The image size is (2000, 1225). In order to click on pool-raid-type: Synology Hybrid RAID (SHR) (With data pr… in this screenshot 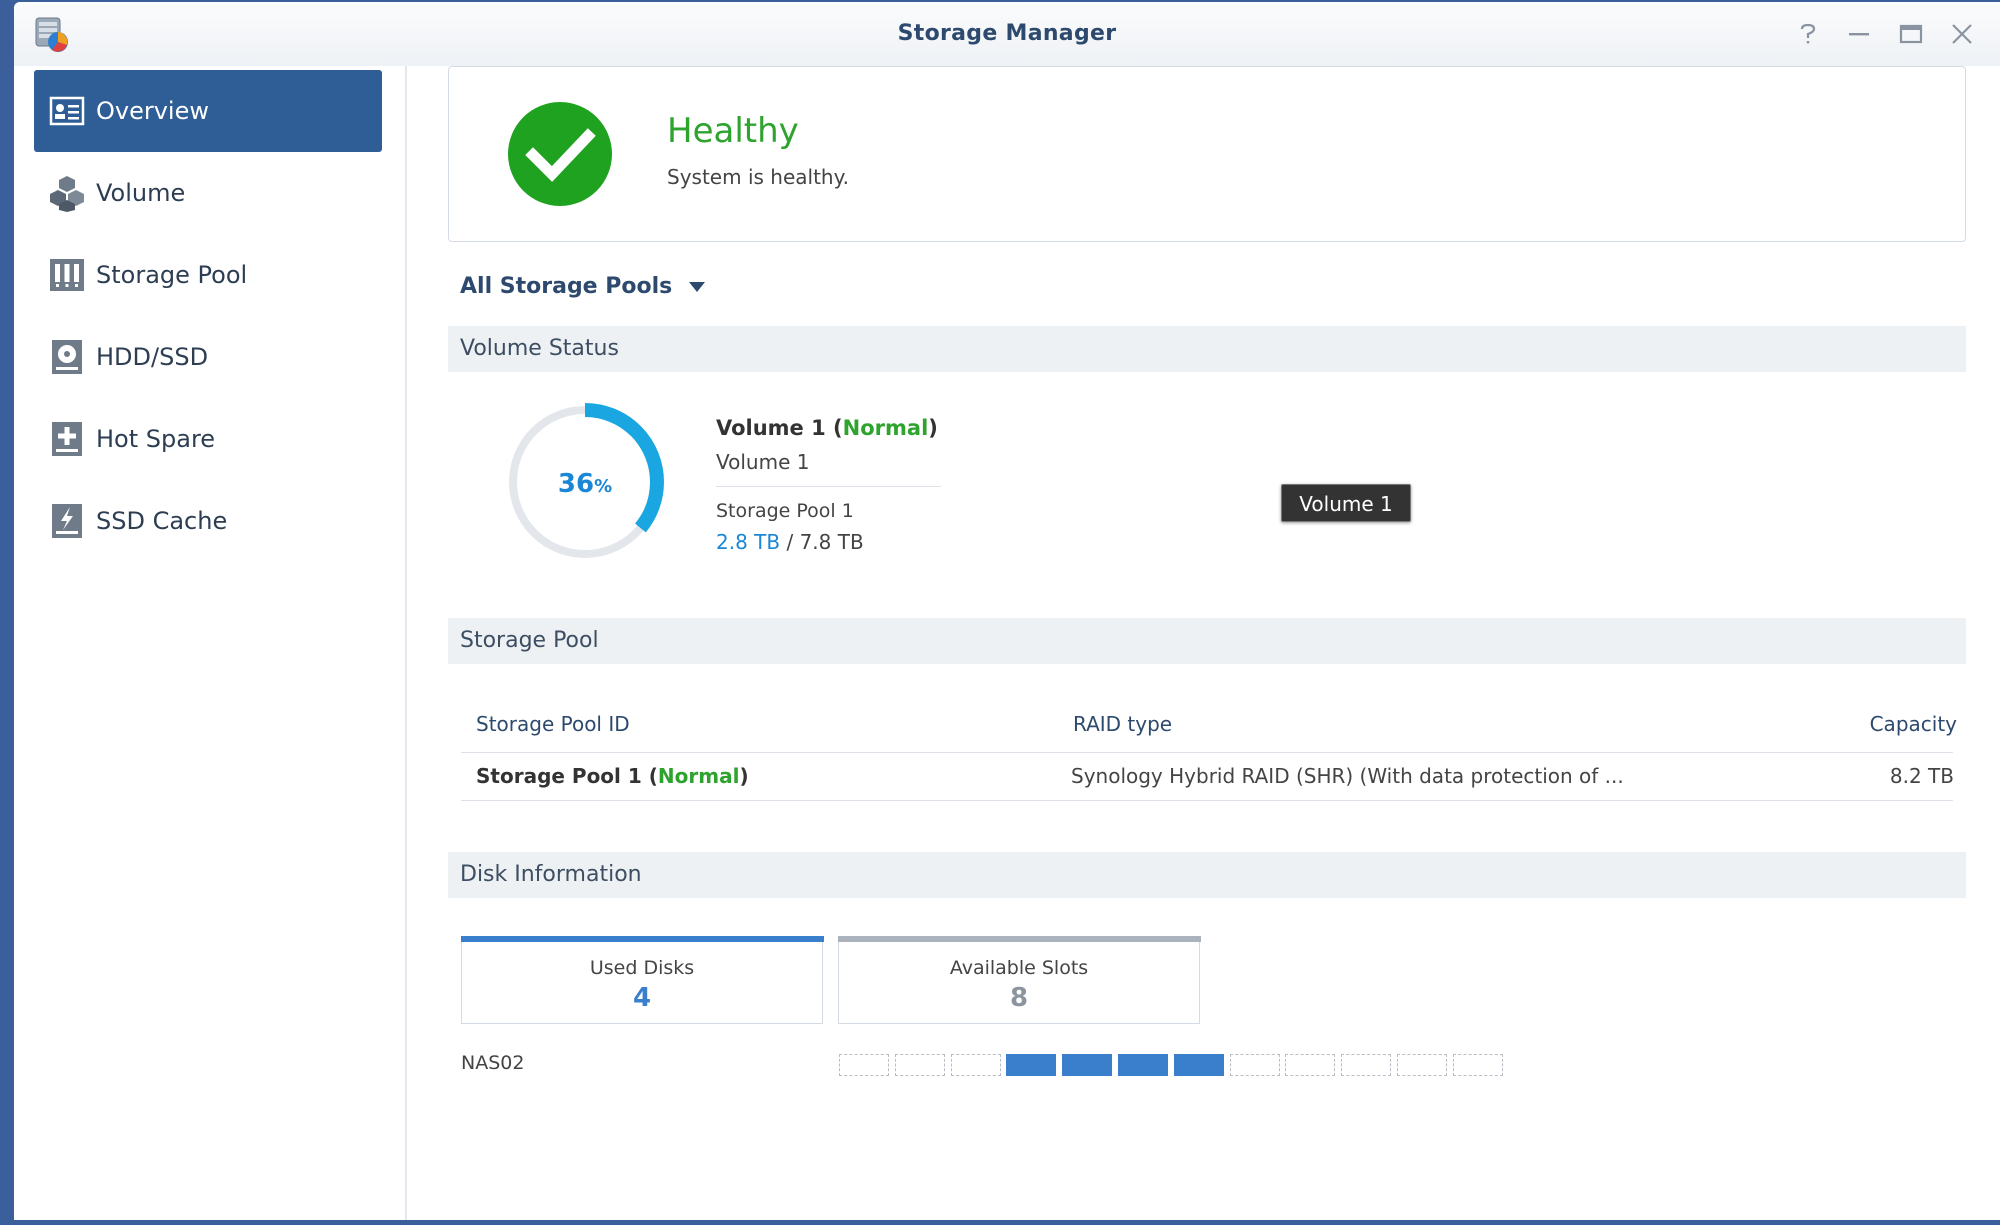, I will do `click(1347, 776)`.